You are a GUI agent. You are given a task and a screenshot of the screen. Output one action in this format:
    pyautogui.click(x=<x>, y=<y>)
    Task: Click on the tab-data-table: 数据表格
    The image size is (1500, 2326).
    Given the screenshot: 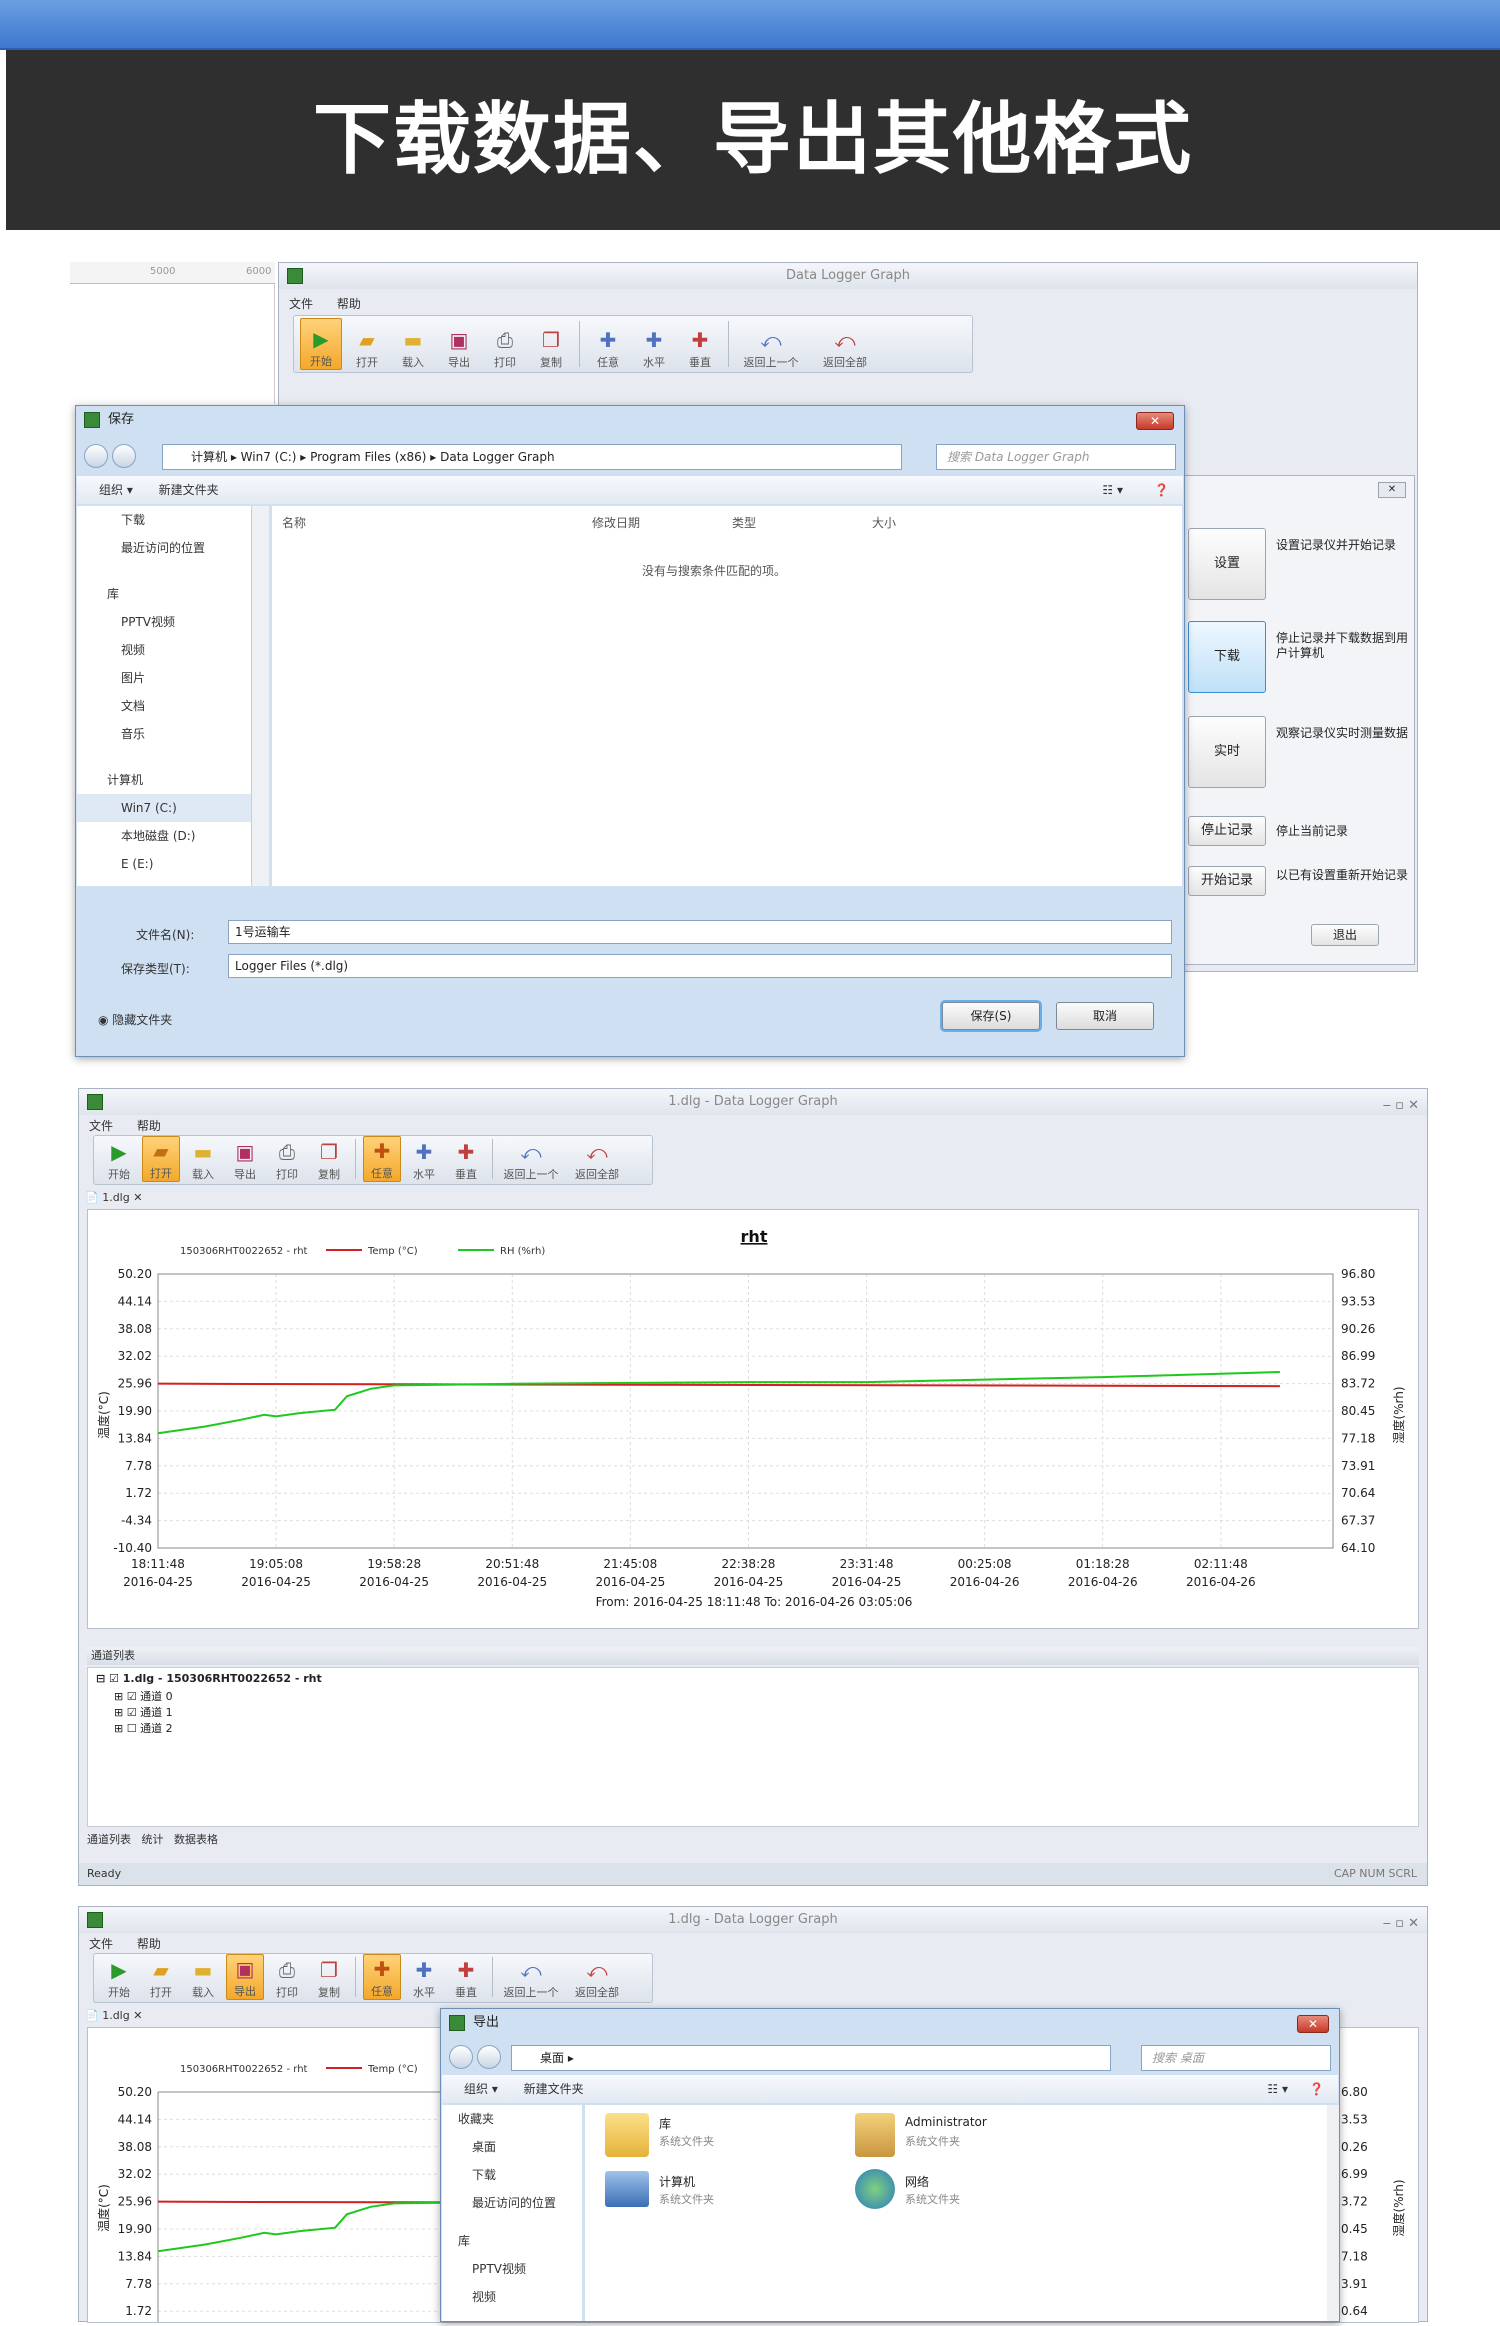 What is the action you would take?
    pyautogui.click(x=196, y=1839)
    